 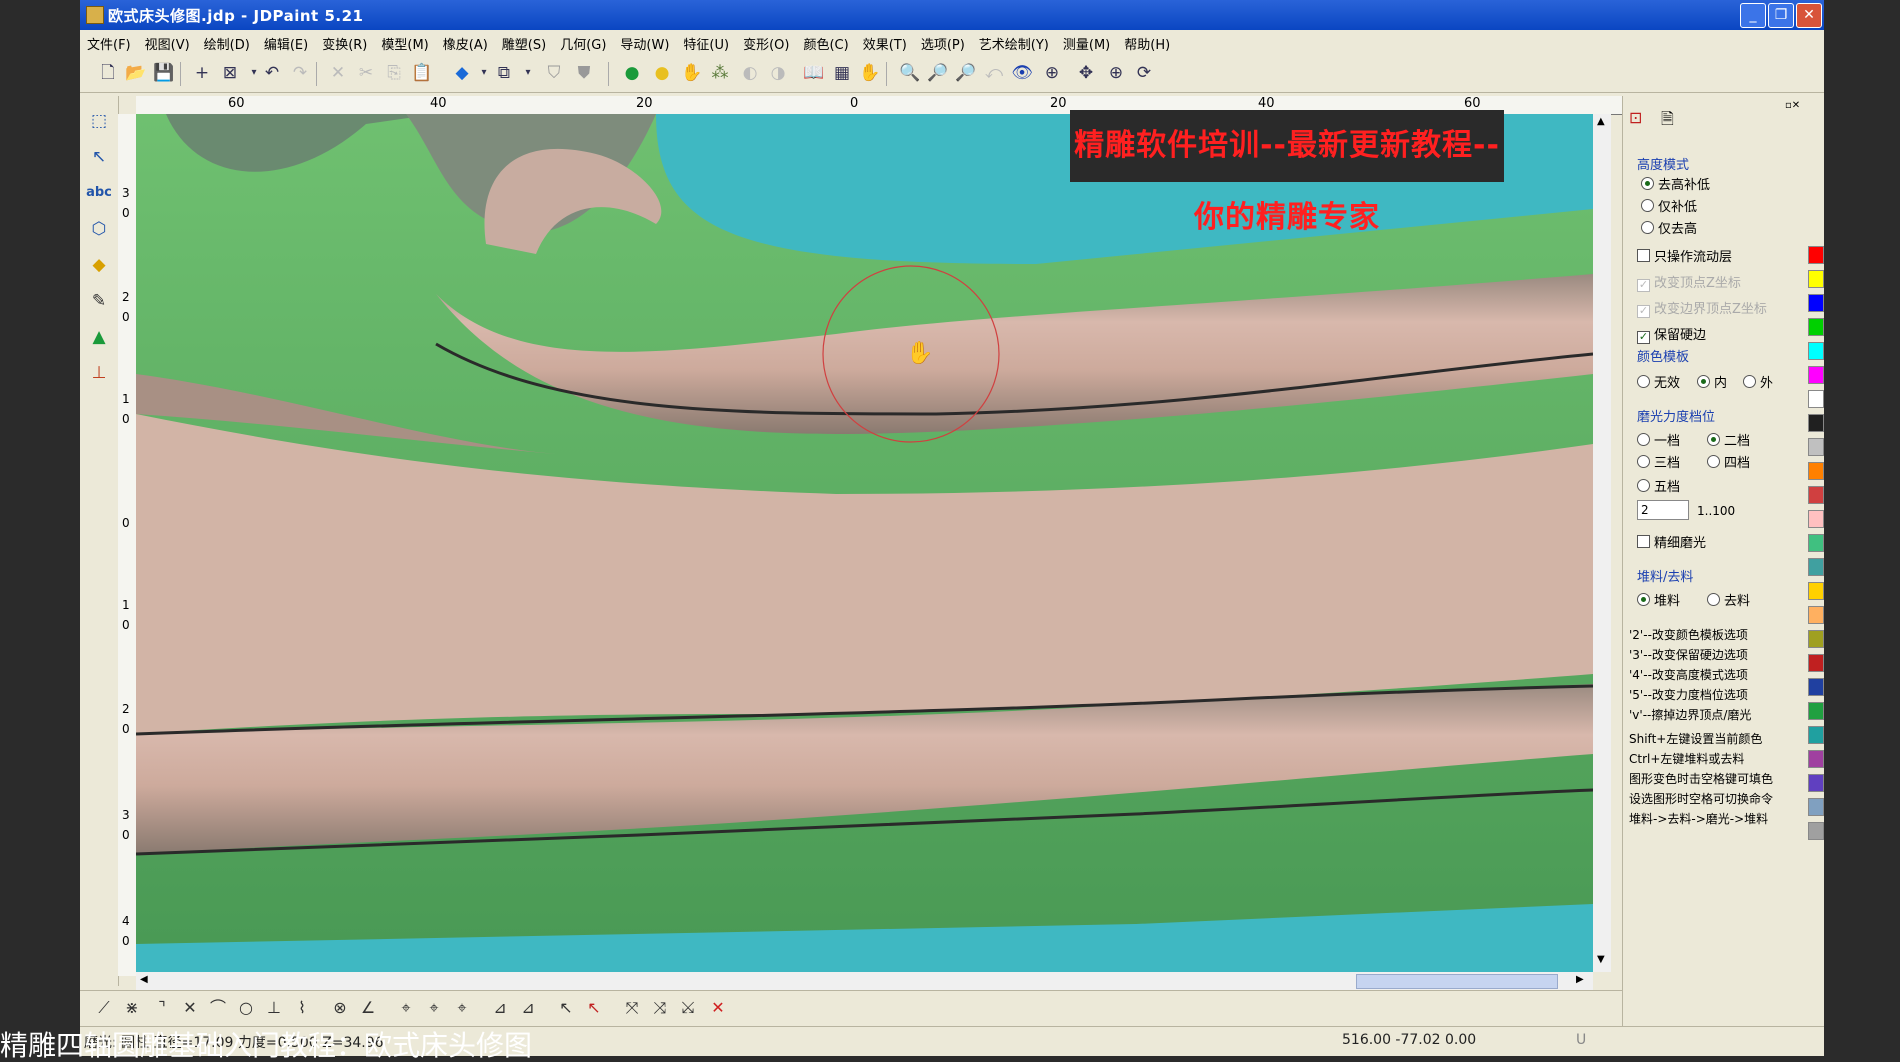 I want to click on grid-snap-c-icon: ⌖, so click(x=462, y=1008).